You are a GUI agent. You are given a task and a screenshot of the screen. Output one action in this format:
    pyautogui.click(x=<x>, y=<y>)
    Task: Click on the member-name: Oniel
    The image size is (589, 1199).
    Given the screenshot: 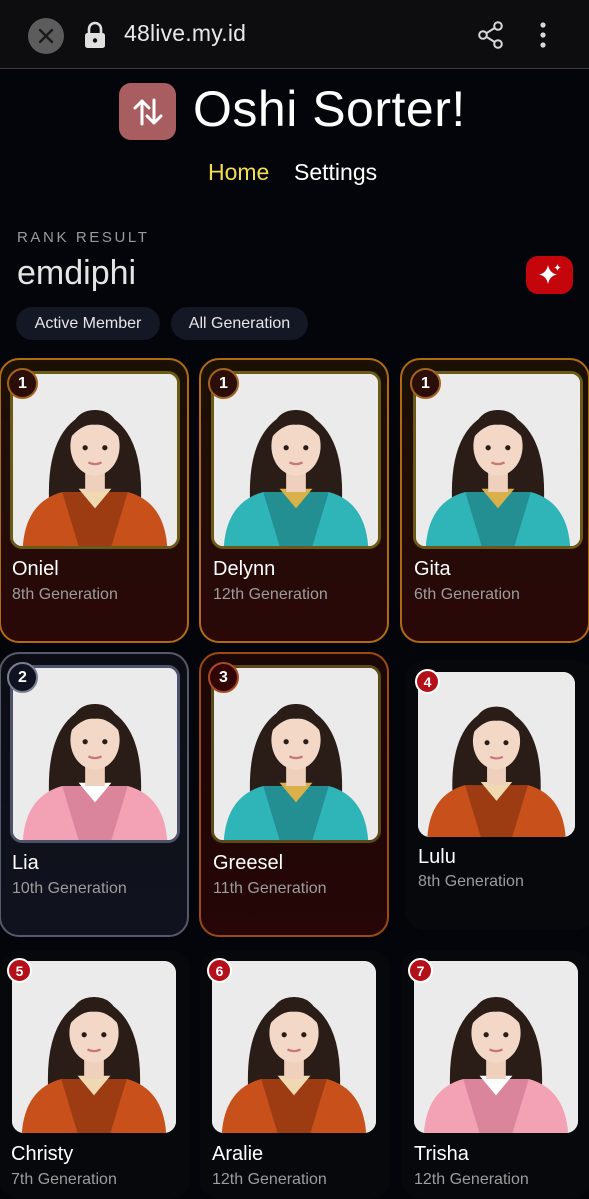 What is the action you would take?
    pyautogui.click(x=35, y=569)
    